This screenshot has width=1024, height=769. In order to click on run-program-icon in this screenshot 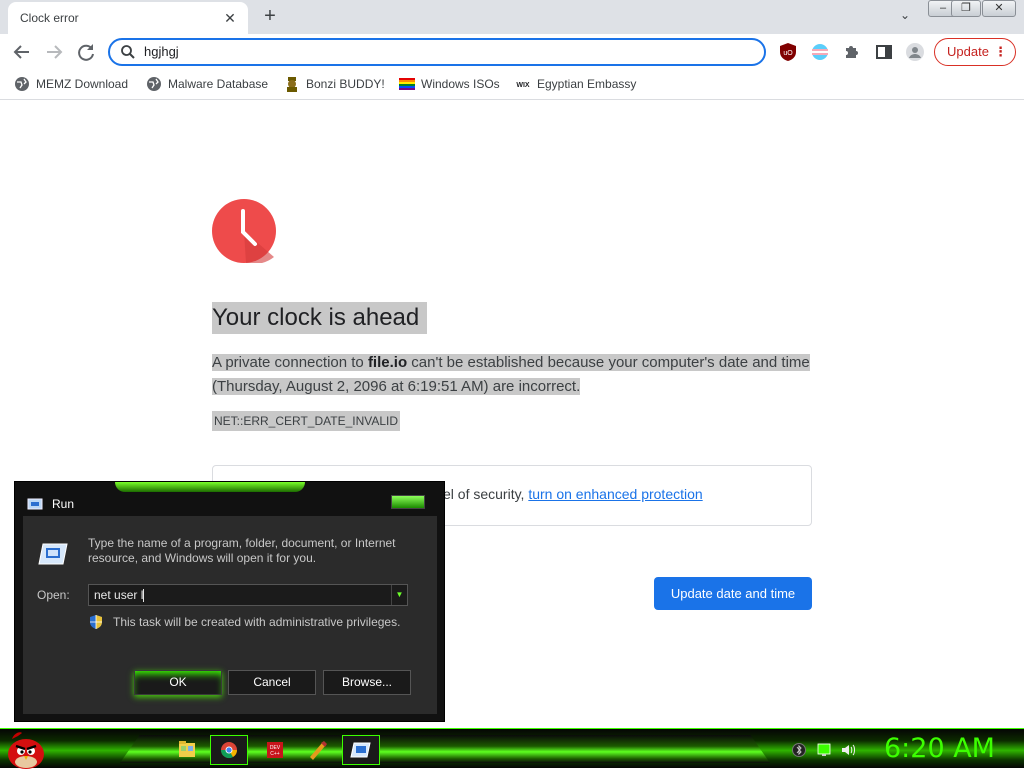, I will do `click(53, 554)`.